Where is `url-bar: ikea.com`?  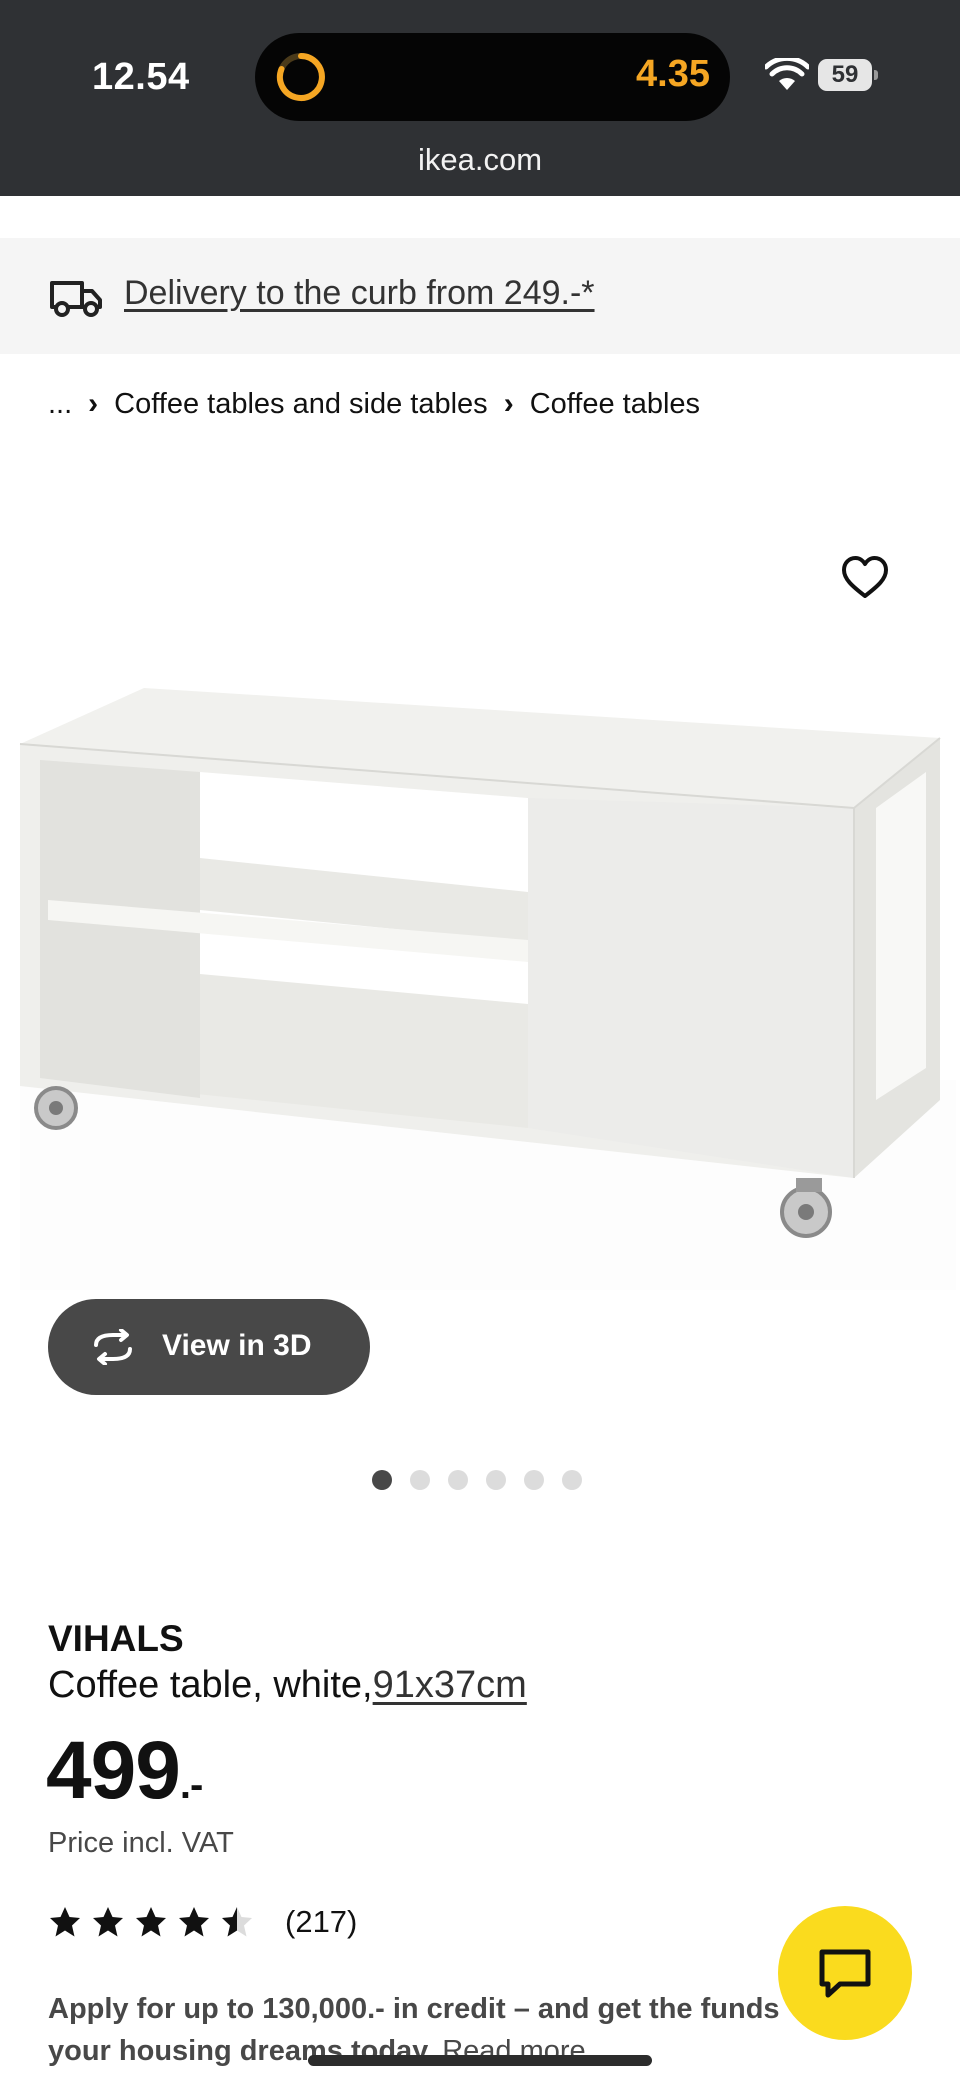
url-bar: ikea.com is located at coordinates (480, 160).